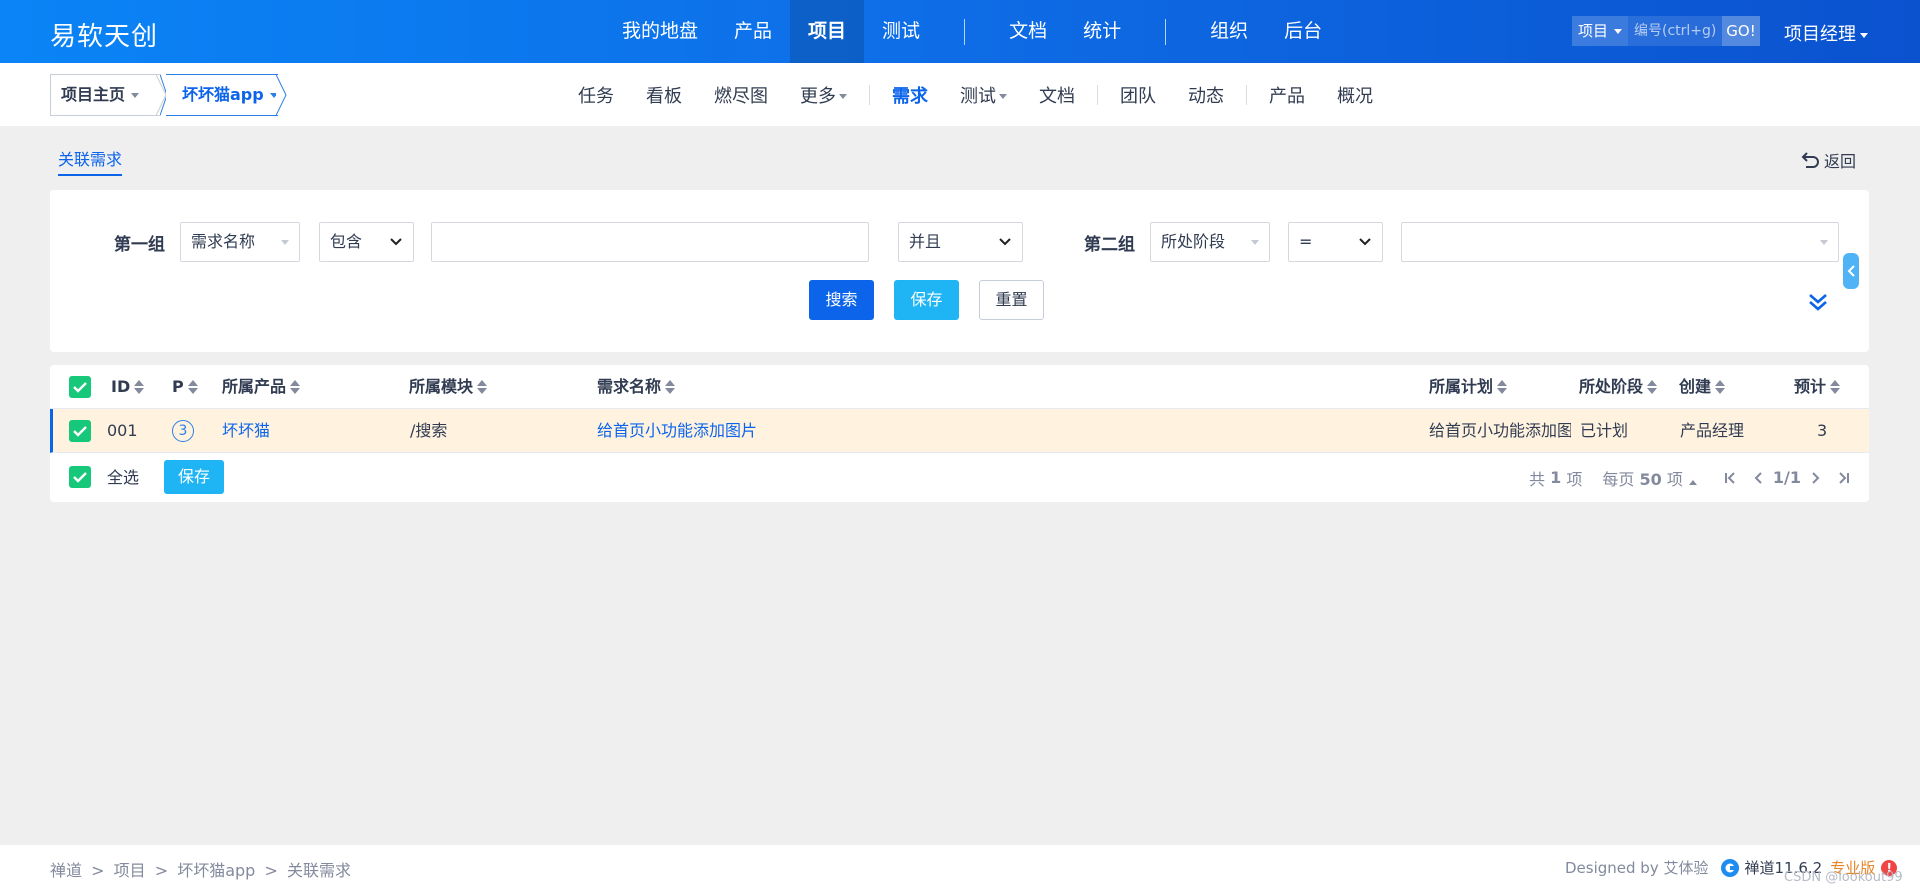 This screenshot has height=892, width=1920. Describe the element at coordinates (664, 95) in the screenshot. I see `subnav-kanban: 看板` at that location.